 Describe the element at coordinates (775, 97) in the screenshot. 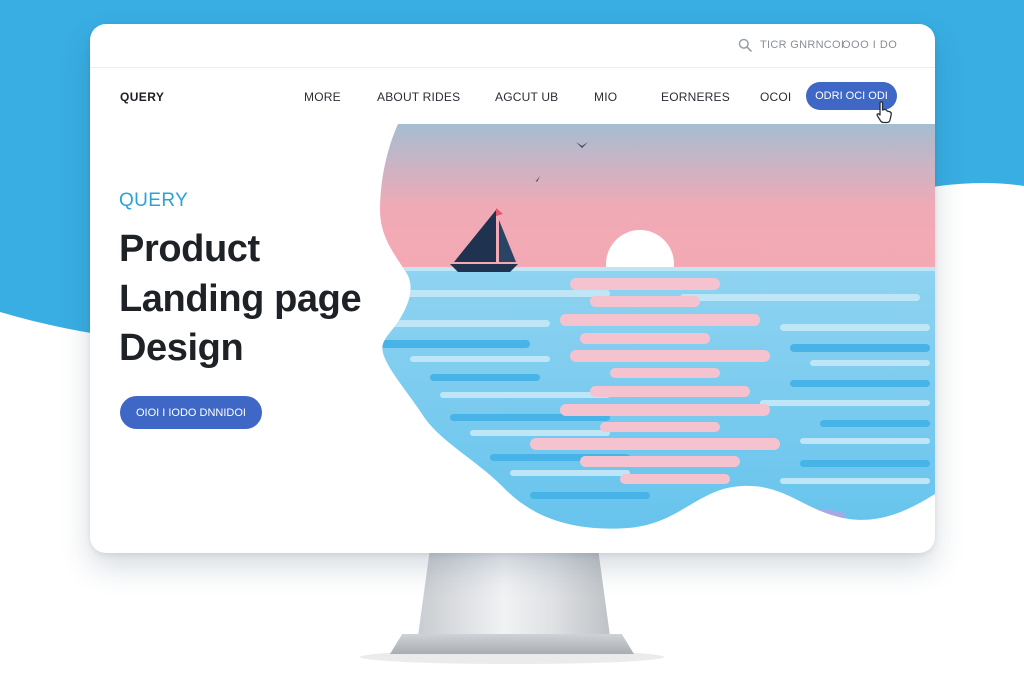

I see `nav-item-ocoi: OCOI` at that location.